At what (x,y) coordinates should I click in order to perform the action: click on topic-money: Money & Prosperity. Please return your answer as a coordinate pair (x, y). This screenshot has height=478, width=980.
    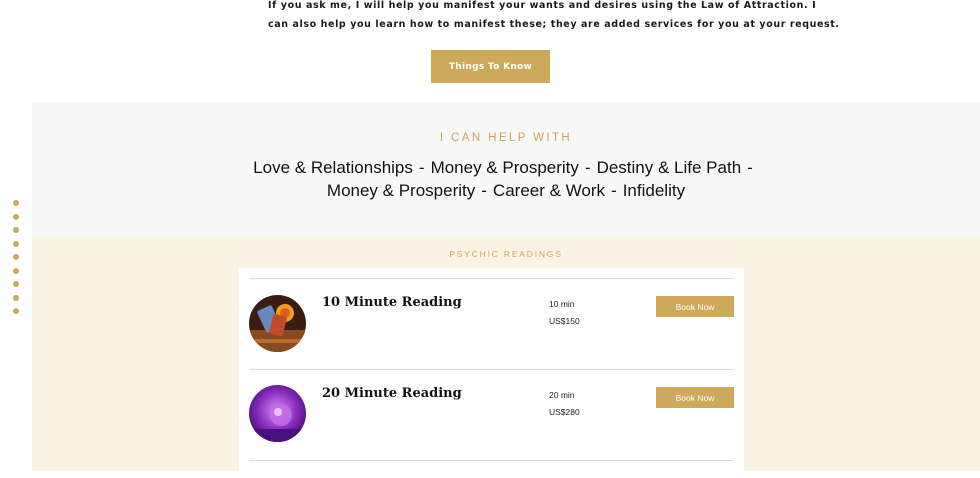
    Looking at the image, I should click on (504, 167).